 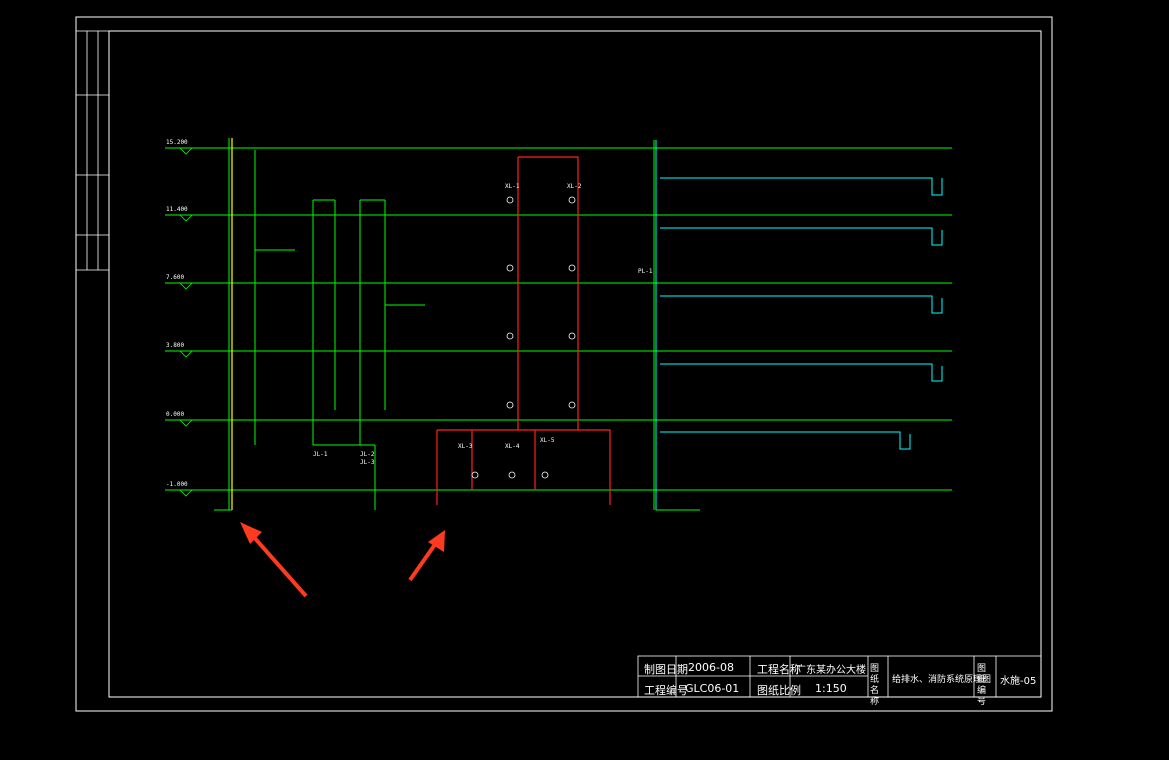 I want to click on red-arrow-left, so click(x=274, y=560).